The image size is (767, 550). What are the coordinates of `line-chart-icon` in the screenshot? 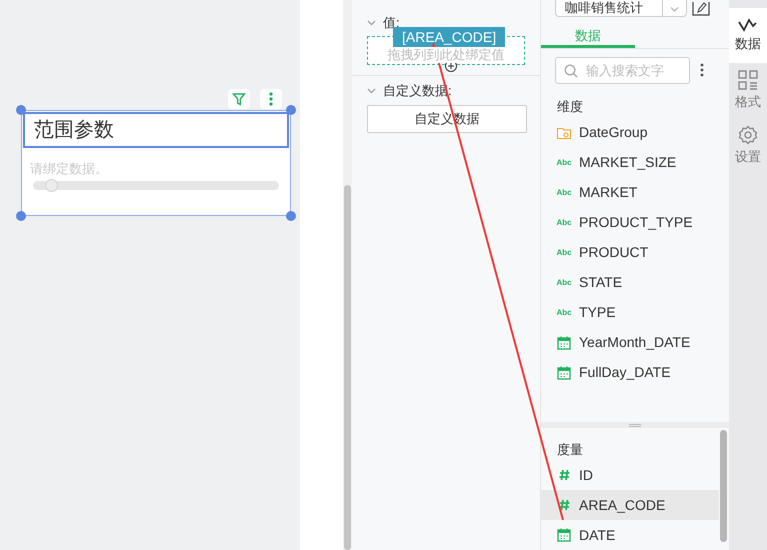 It's located at (748, 25).